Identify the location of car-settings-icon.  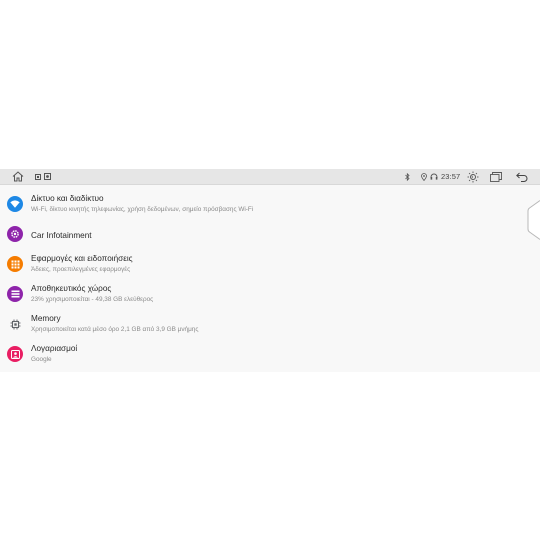
(15, 234).